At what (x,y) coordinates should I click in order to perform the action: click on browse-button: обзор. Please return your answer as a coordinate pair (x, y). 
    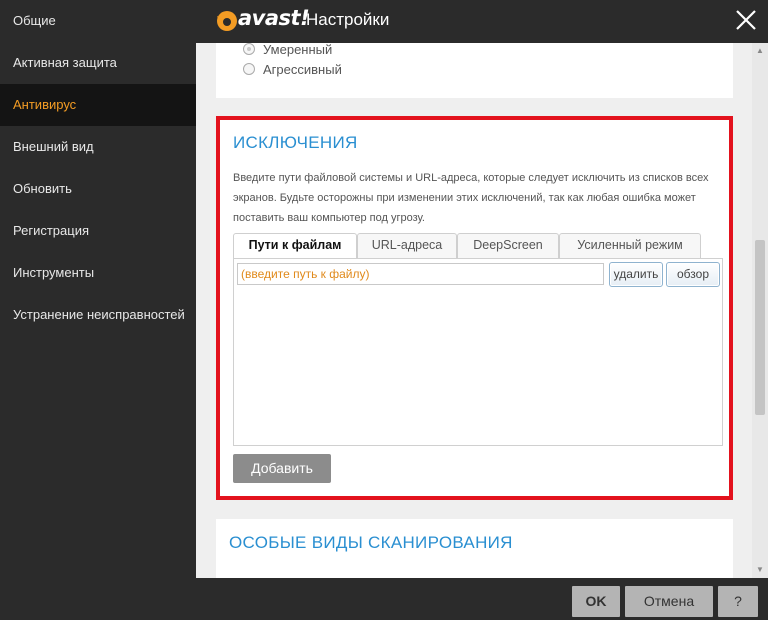
    Looking at the image, I should click on (693, 274).